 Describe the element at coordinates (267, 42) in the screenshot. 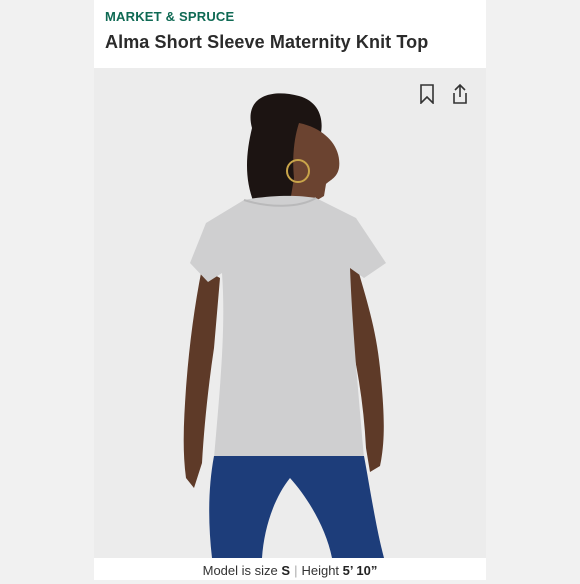

I see `product-title: Alma Short Sleeve Maternity Knit Top` at that location.